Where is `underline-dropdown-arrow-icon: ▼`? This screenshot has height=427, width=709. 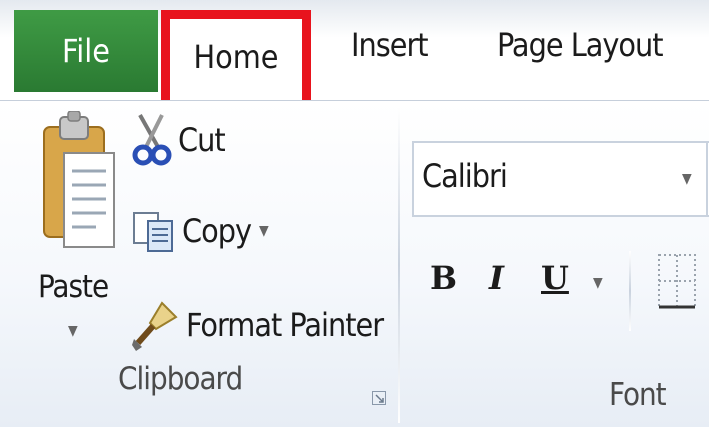 underline-dropdown-arrow-icon: ▼ is located at coordinates (598, 283).